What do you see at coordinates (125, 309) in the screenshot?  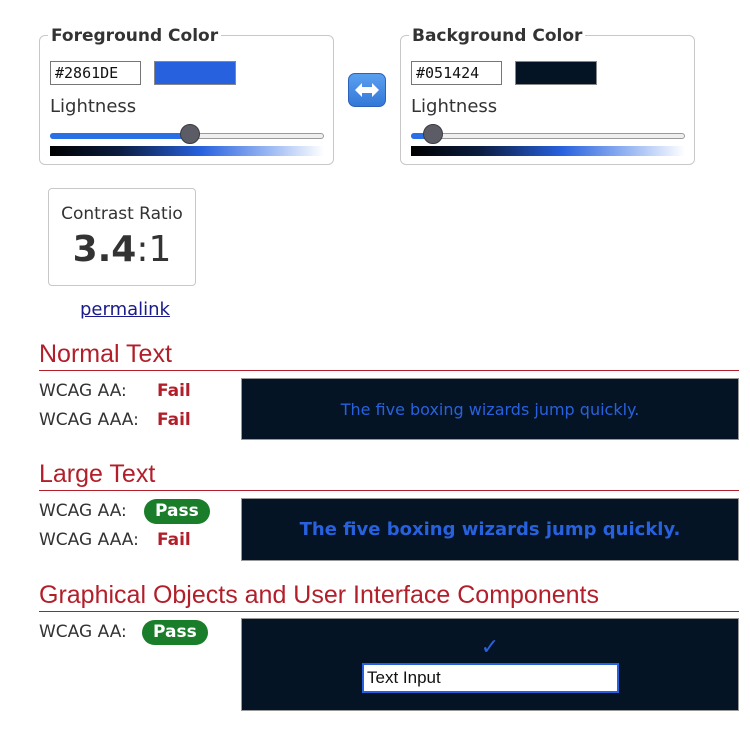 I see `permalink-link: permalink` at bounding box center [125, 309].